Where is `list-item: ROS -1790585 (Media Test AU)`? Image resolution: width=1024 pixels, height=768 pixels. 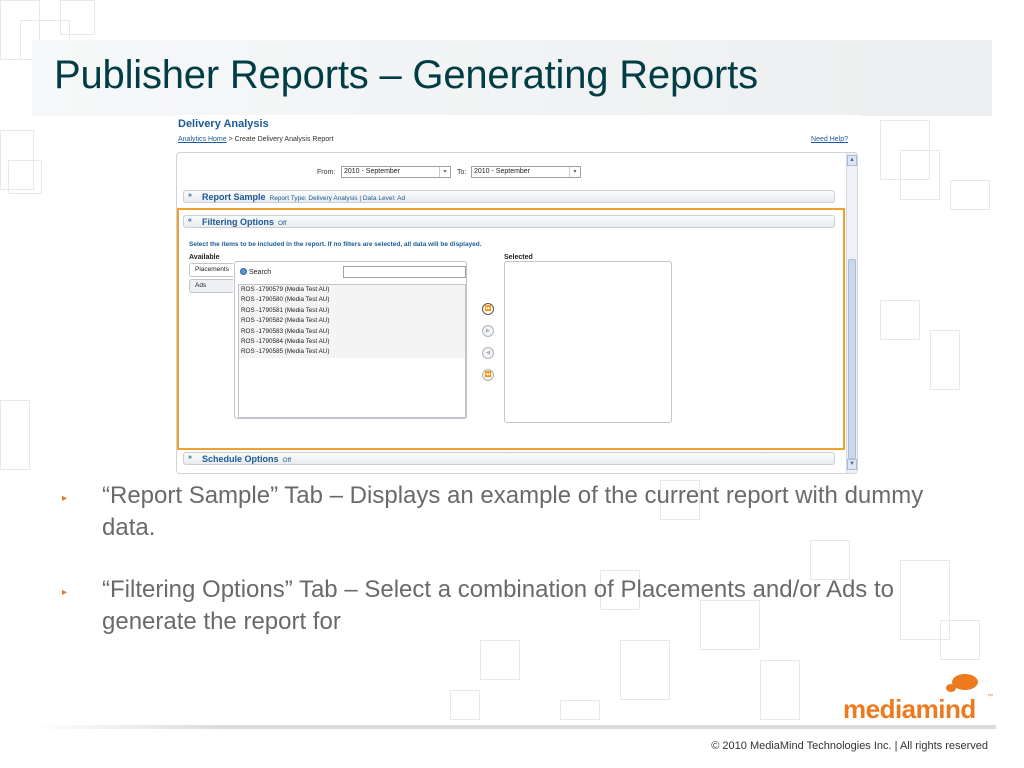
list-item: ROS -1790585 (Media Test AU) is located at coordinates (352, 352).